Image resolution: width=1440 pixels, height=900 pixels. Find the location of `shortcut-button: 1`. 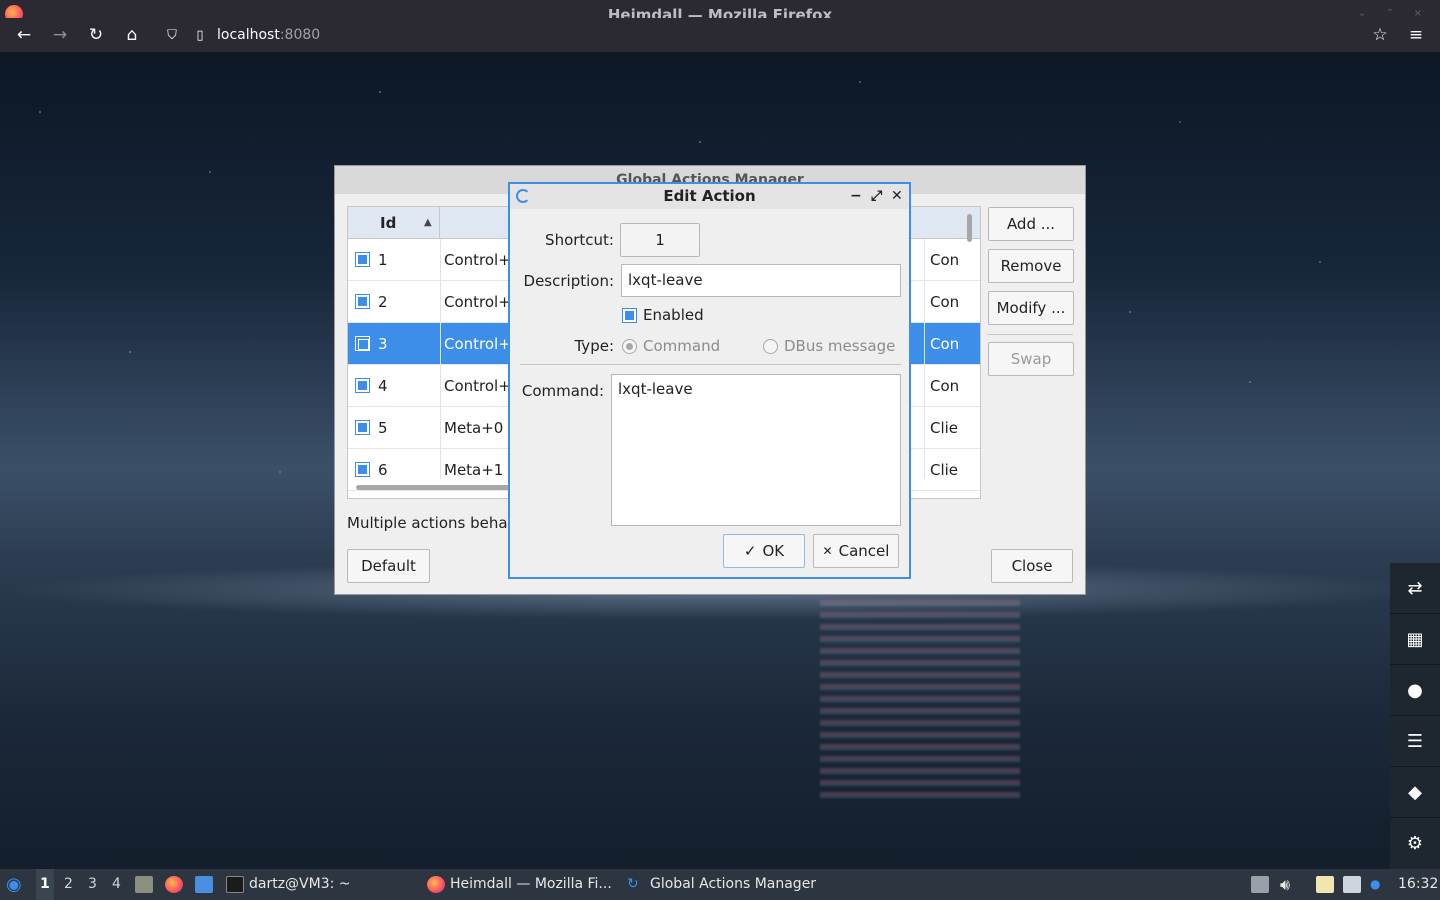

shortcut-button: 1 is located at coordinates (660, 240).